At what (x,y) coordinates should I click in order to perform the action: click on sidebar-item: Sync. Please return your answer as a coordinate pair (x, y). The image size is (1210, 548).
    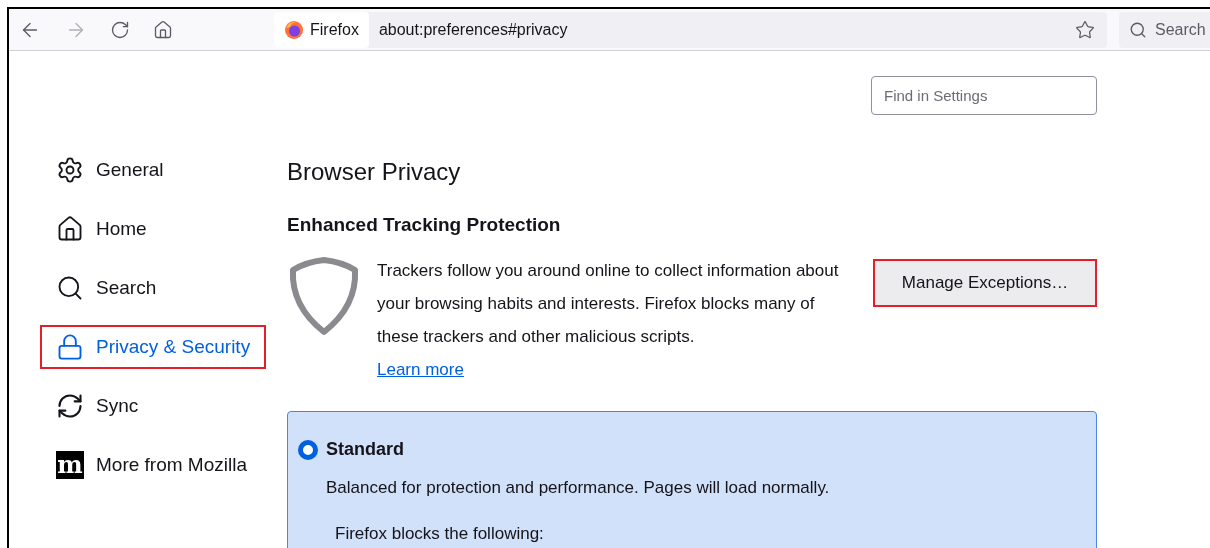
    Looking at the image, I should click on (97, 406).